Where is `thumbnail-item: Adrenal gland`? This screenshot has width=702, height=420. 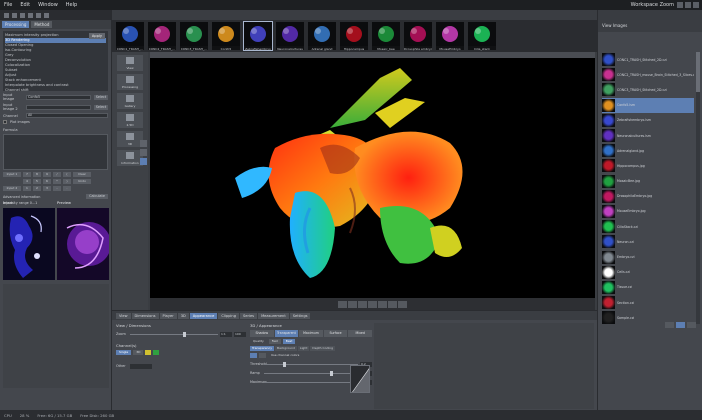
thumbnail-item: Adrenal gland is located at coordinates (322, 36).